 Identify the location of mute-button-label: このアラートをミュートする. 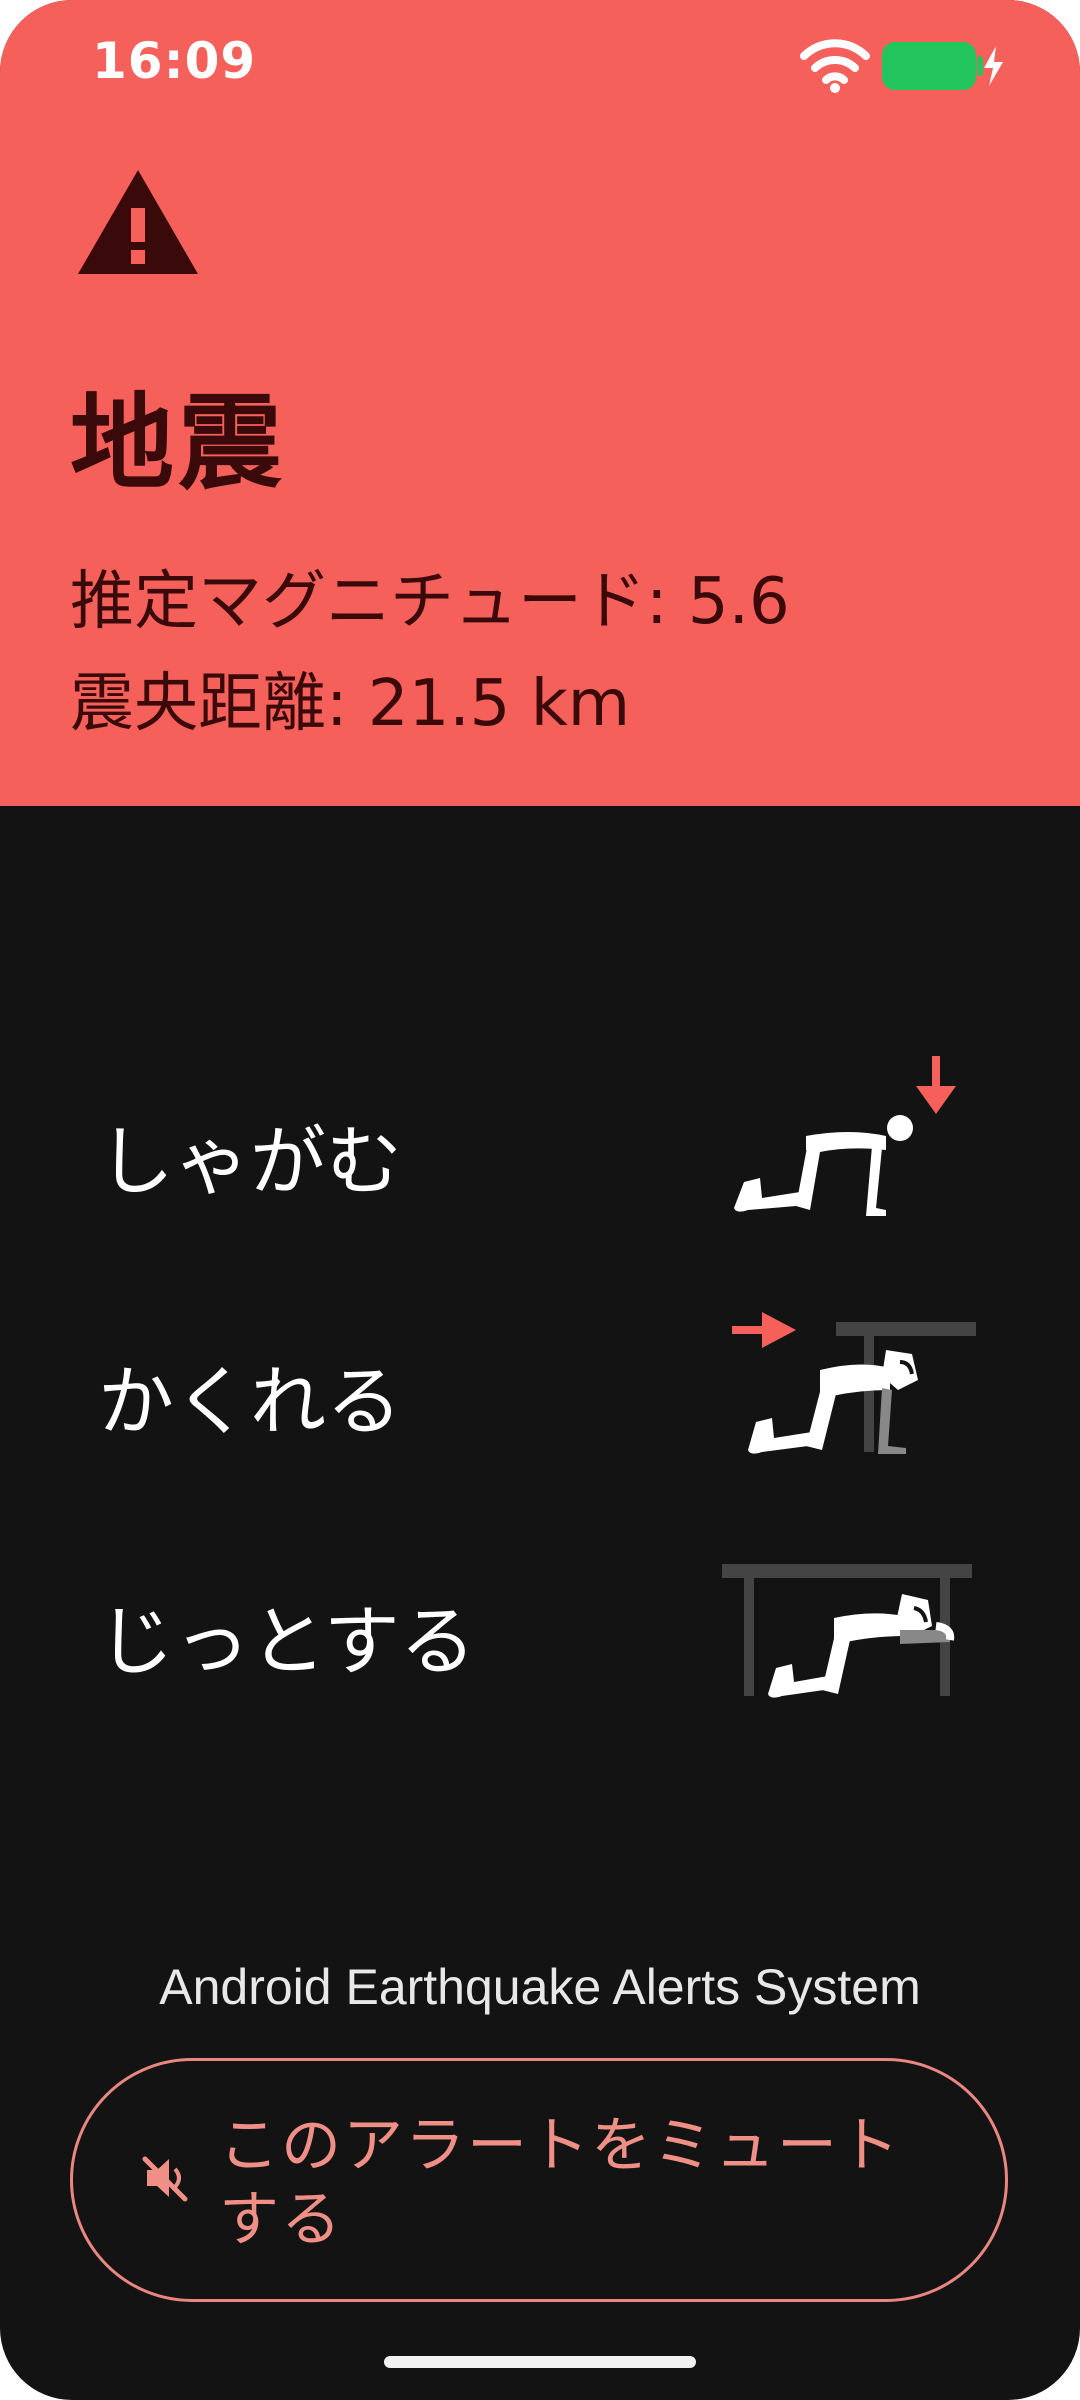
(560, 2183).